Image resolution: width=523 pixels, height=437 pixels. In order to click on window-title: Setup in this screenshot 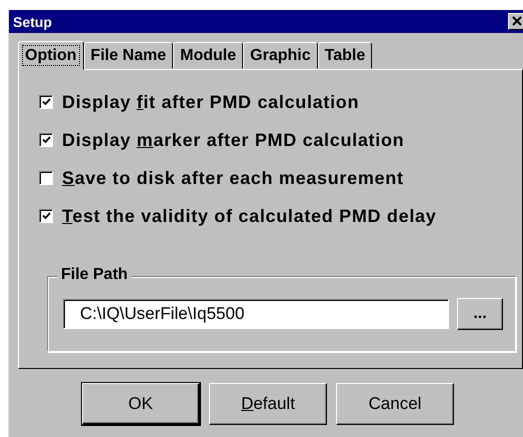, I will do `click(32, 22)`.